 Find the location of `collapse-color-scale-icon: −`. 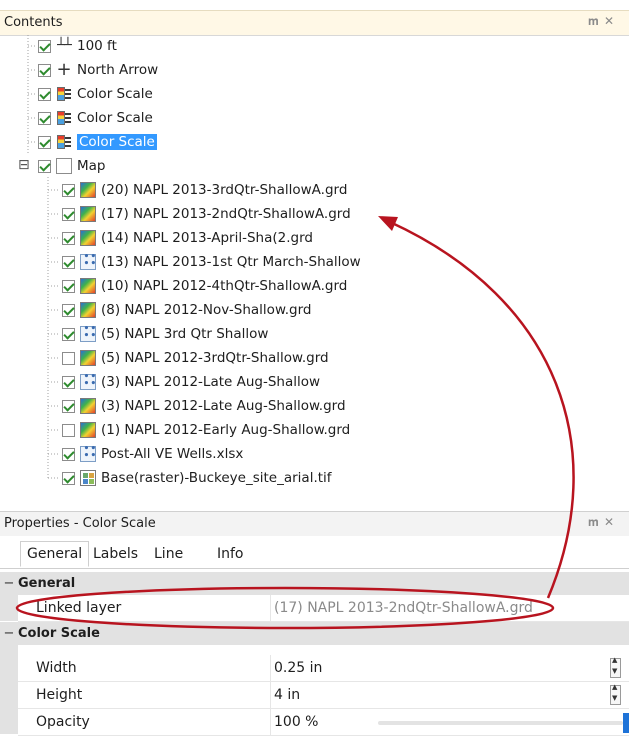

collapse-color-scale-icon: − is located at coordinates (9, 633).